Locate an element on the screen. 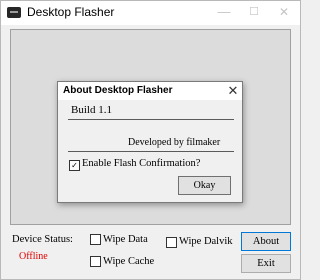 The width and height of the screenshot is (320, 280). minimize-button: — is located at coordinates (224, 13).